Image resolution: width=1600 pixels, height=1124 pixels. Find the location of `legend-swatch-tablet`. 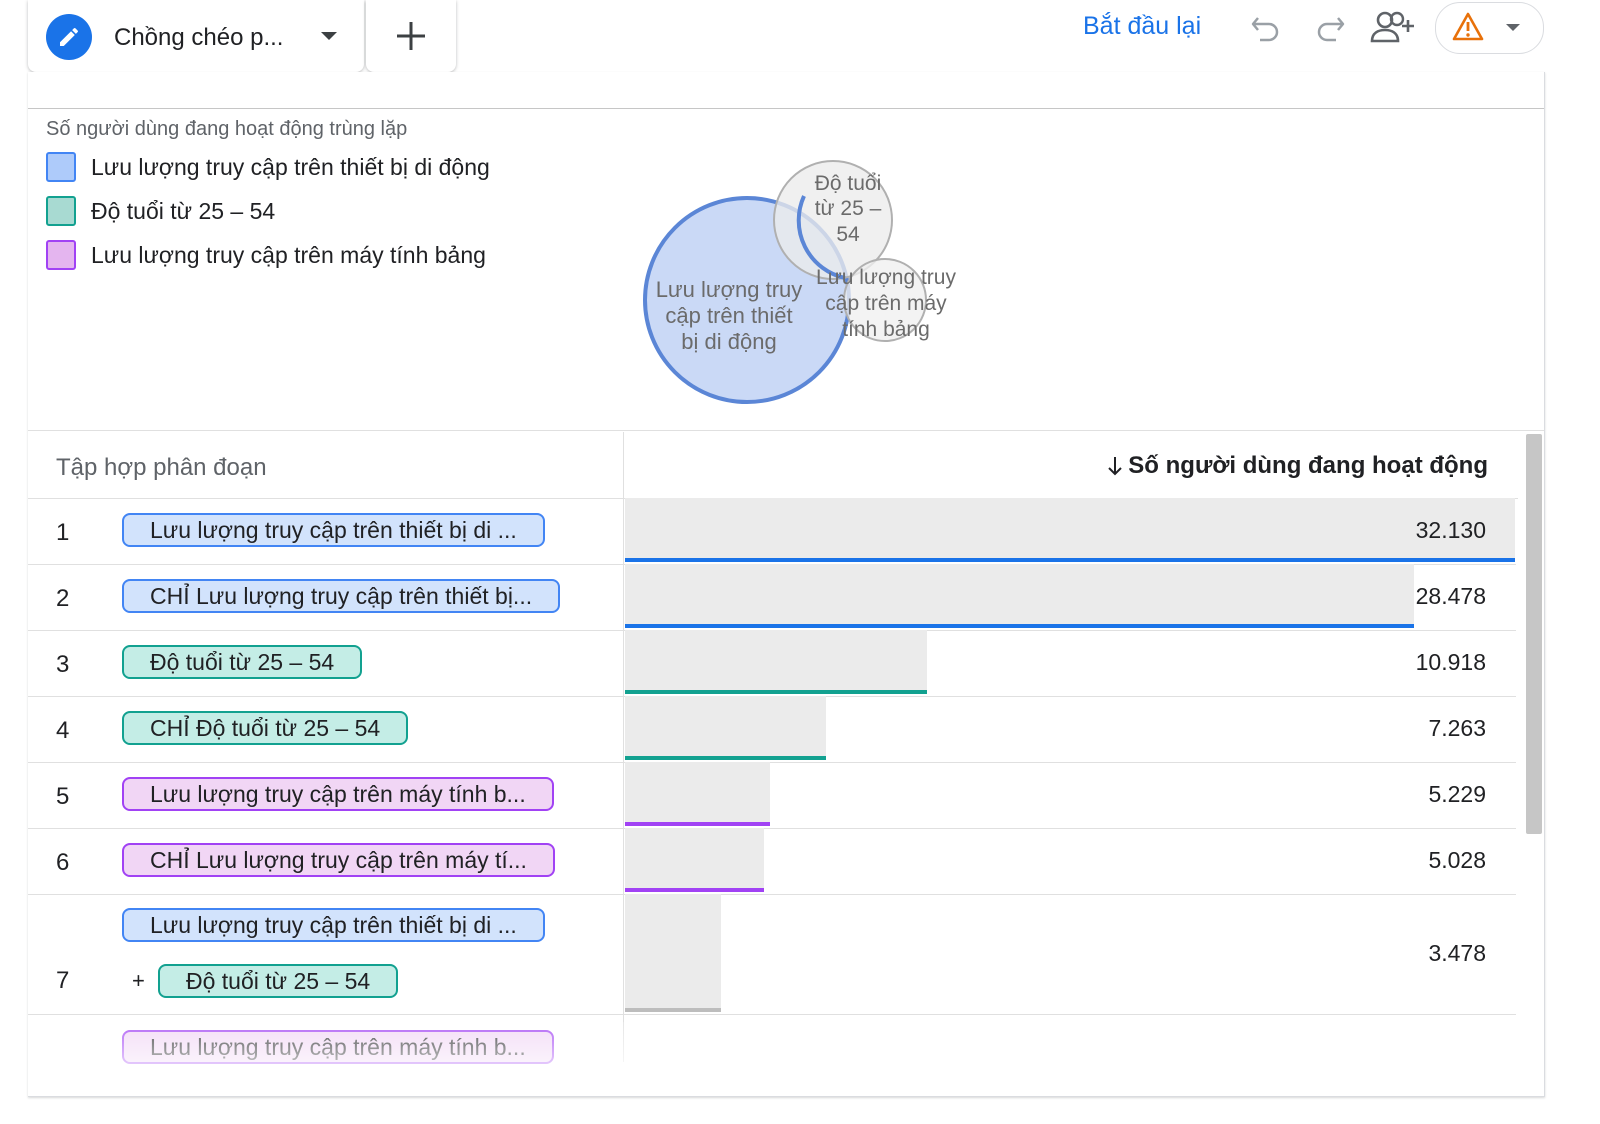

legend-swatch-tablet is located at coordinates (61, 255).